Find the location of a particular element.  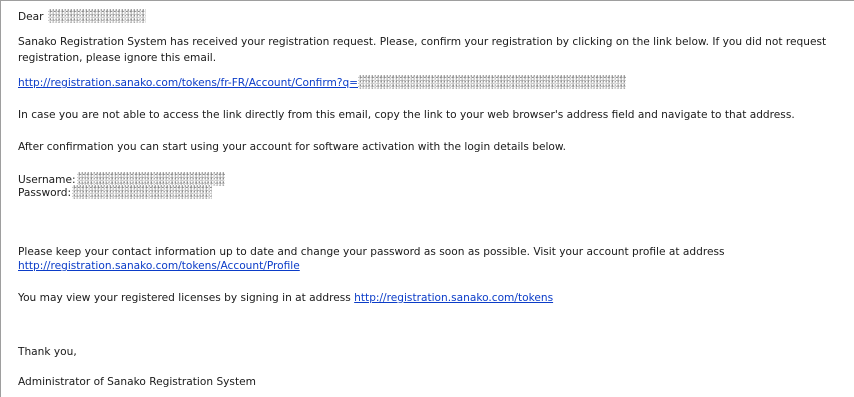

greeting-line: Dear is located at coordinates (82, 16).